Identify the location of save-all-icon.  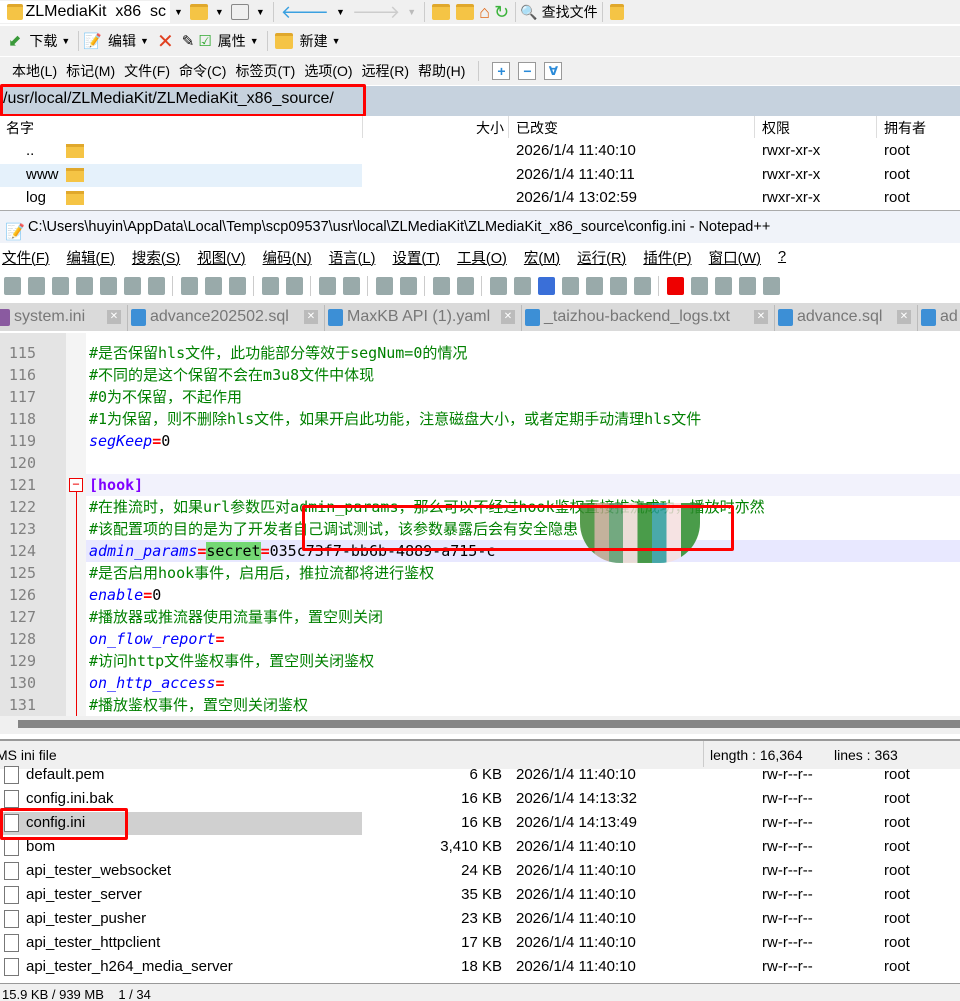
(84, 286).